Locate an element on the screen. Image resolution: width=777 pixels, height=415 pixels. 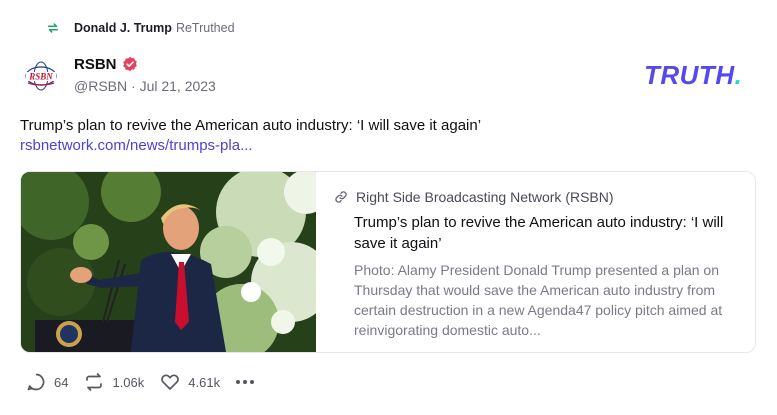
svg-text: RSBN is located at coordinates (40, 77).